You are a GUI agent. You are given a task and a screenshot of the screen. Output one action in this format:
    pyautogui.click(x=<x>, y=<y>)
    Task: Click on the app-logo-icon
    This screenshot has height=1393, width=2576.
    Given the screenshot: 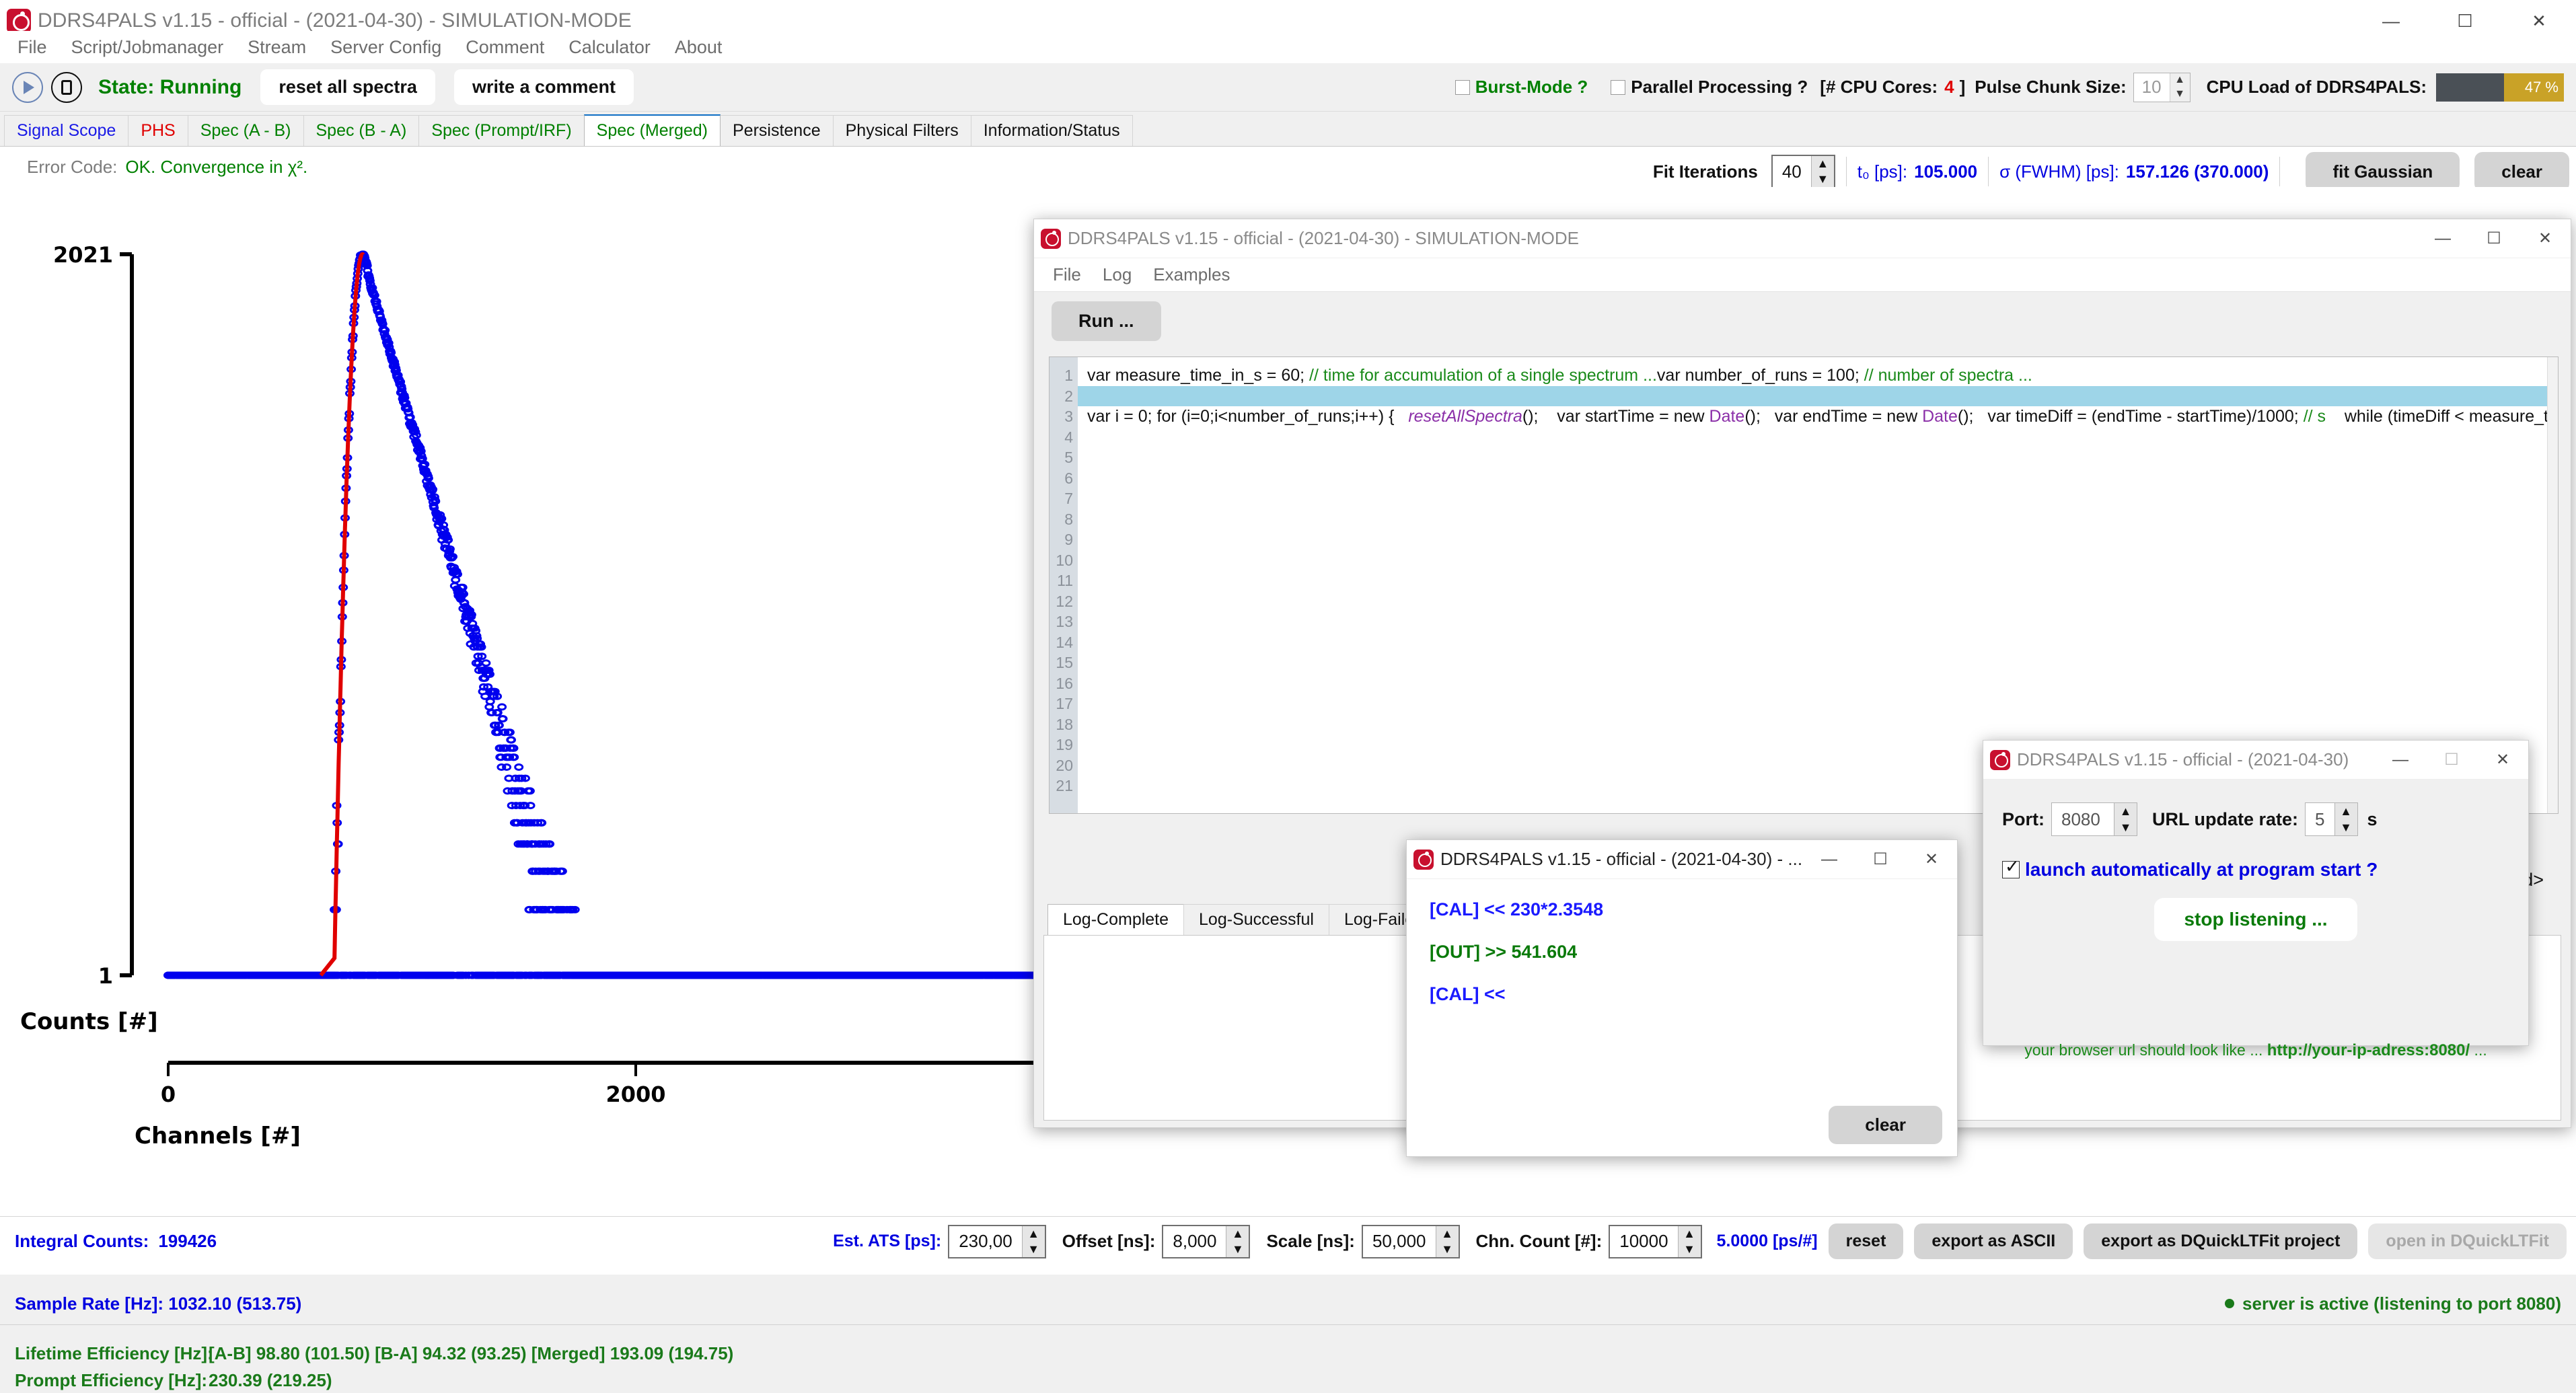 What is the action you would take?
    pyautogui.click(x=19, y=21)
    